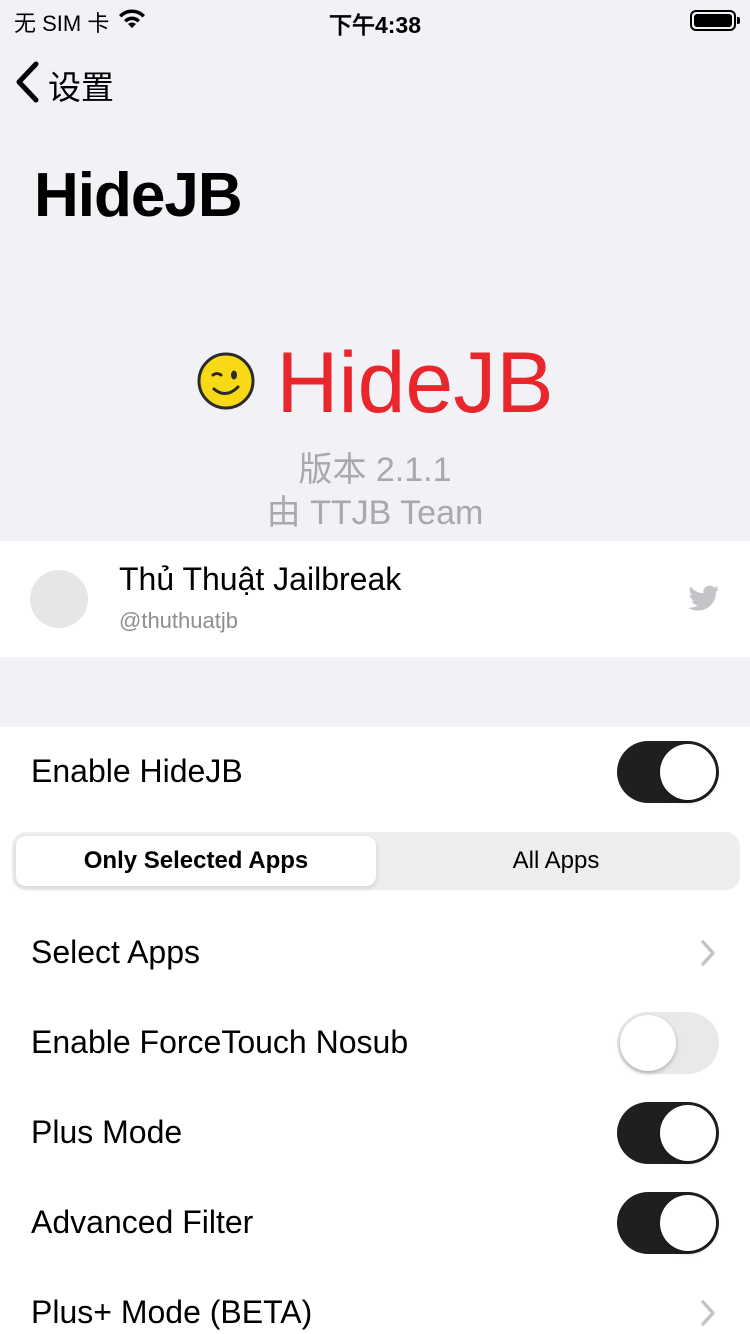 The image size is (750, 1334). What do you see at coordinates (375, 772) in the screenshot?
I see `enable-hidejb-row: Enable HideJB` at bounding box center [375, 772].